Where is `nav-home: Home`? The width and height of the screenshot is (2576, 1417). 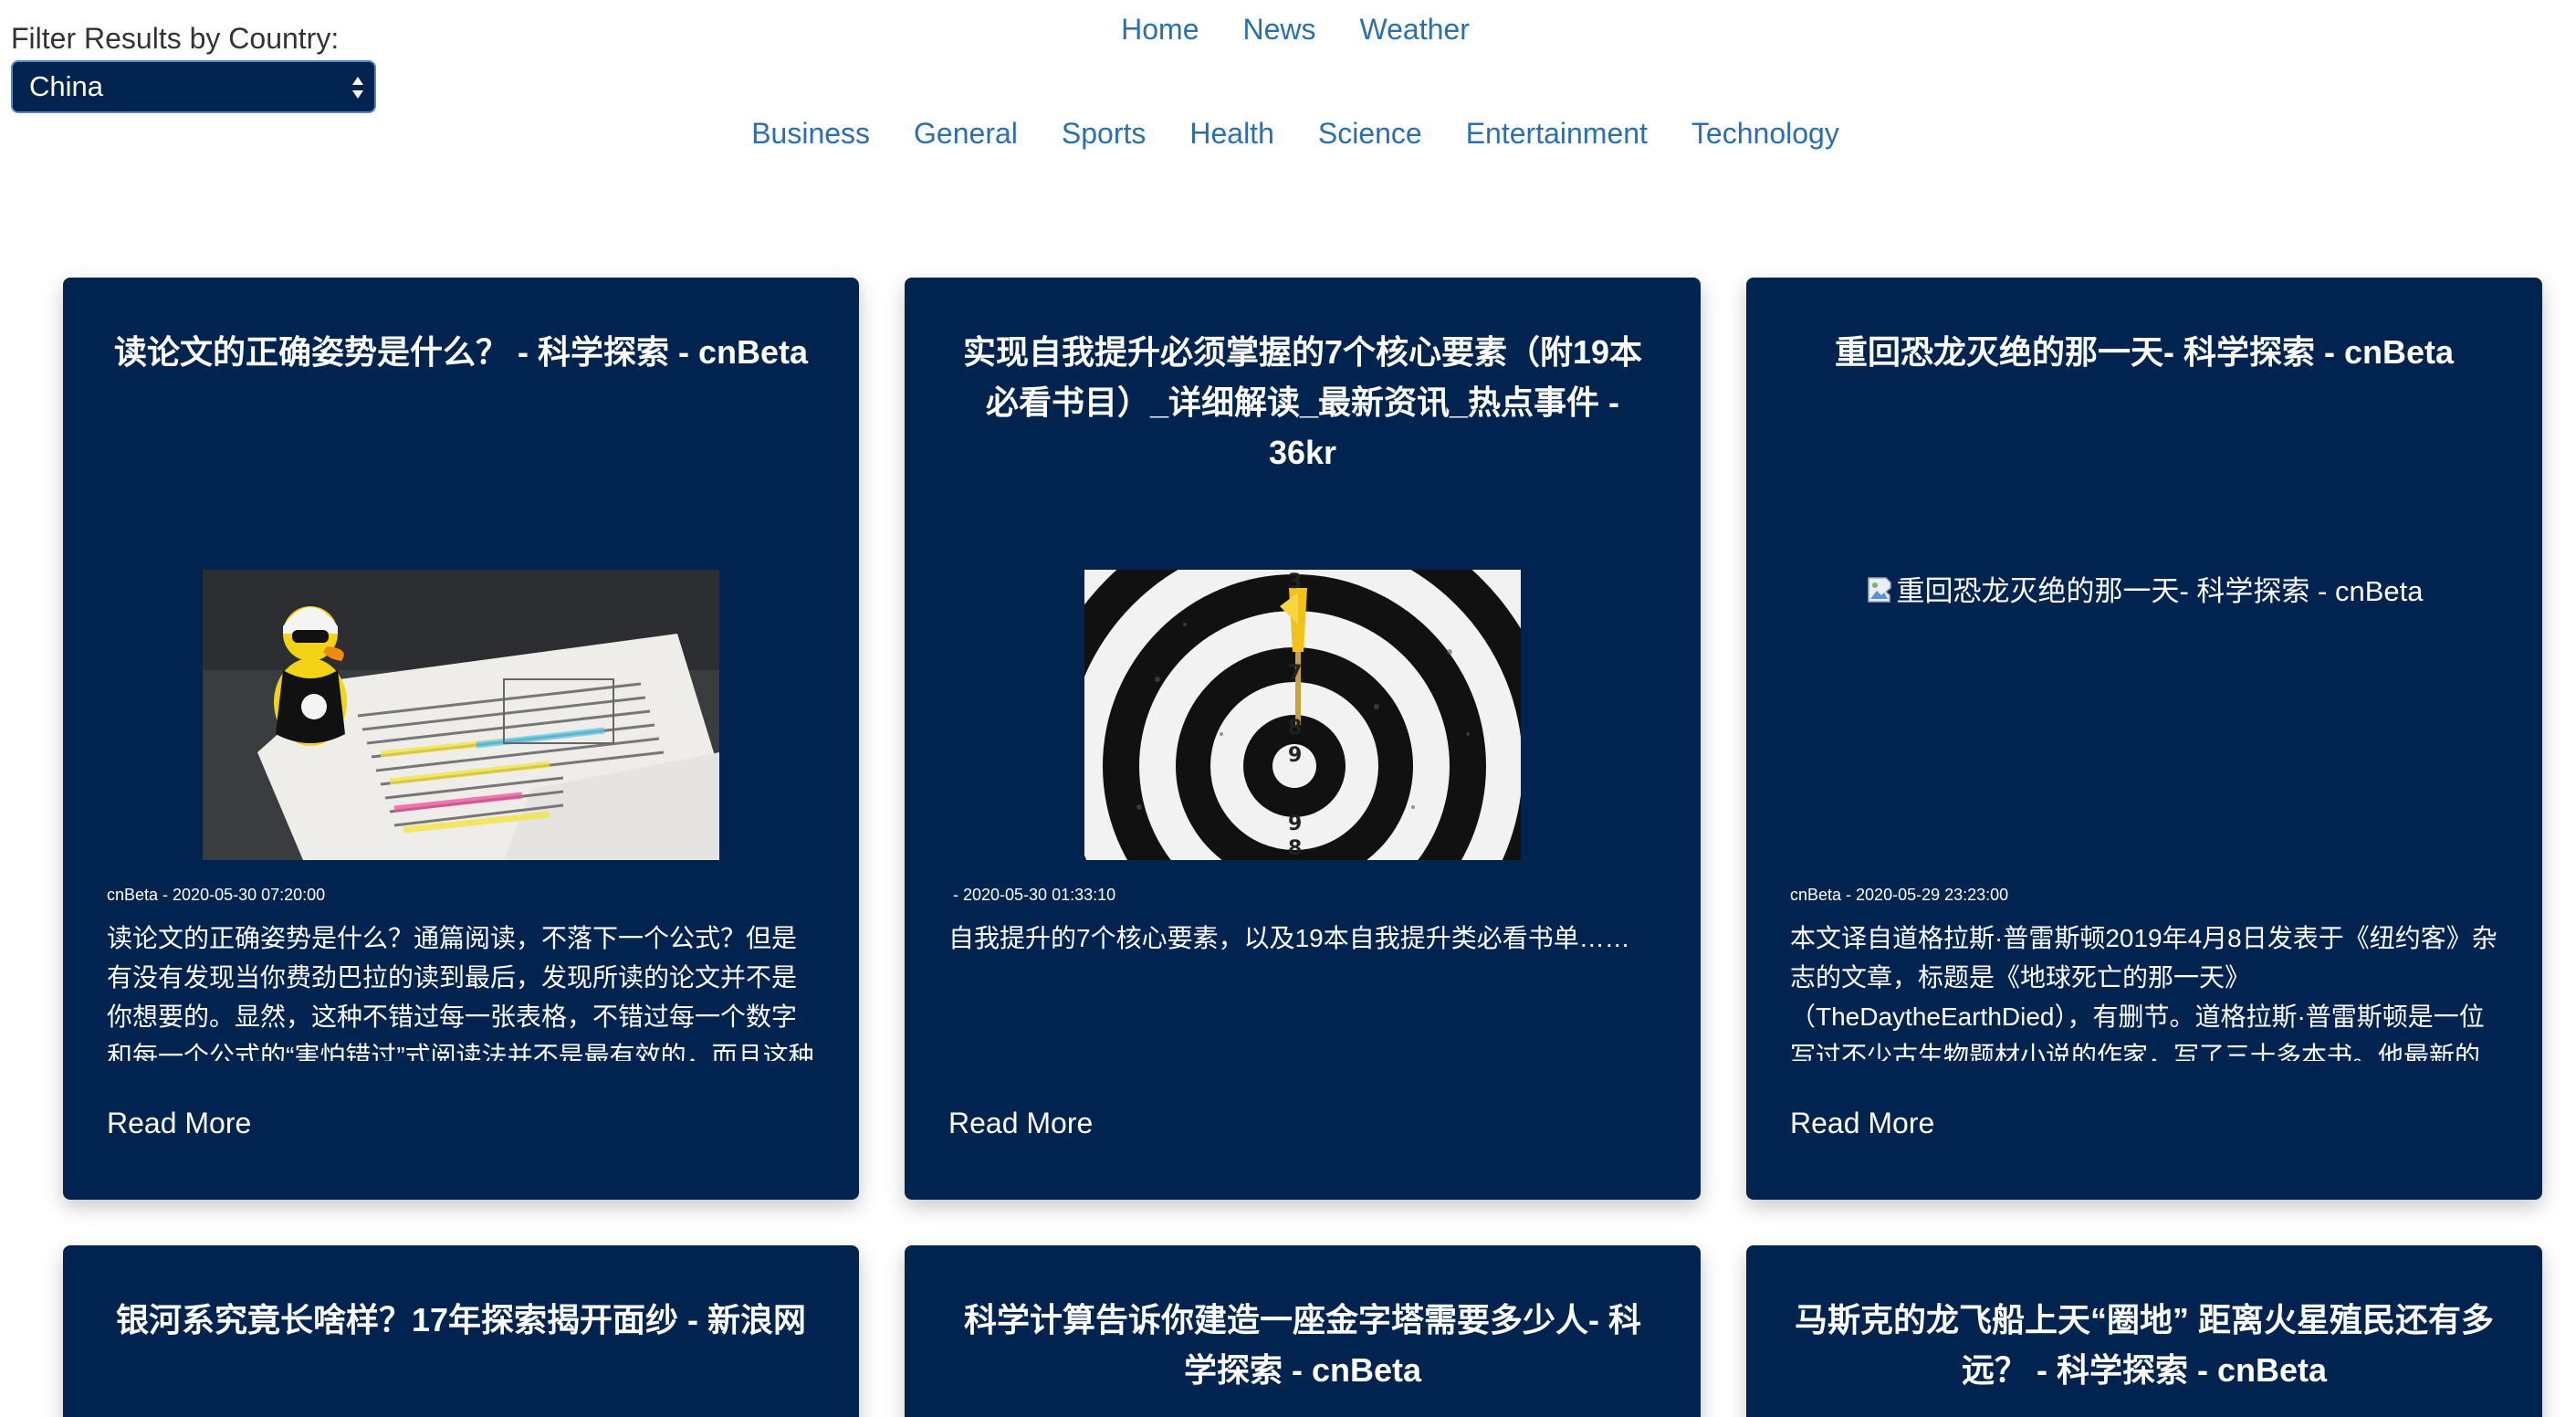 nav-home: Home is located at coordinates (1160, 29).